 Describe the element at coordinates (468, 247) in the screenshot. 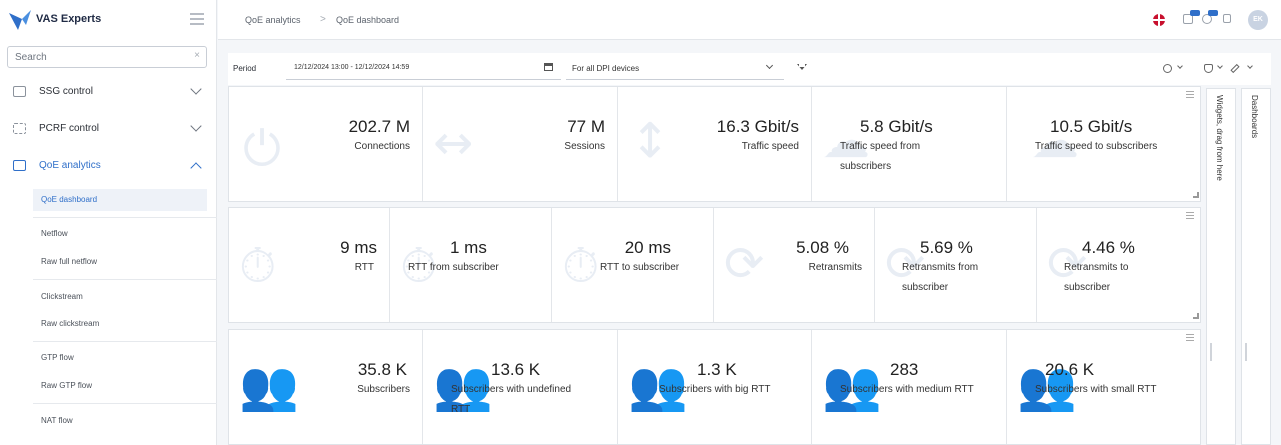

I see `metric-value: 1 ms` at that location.